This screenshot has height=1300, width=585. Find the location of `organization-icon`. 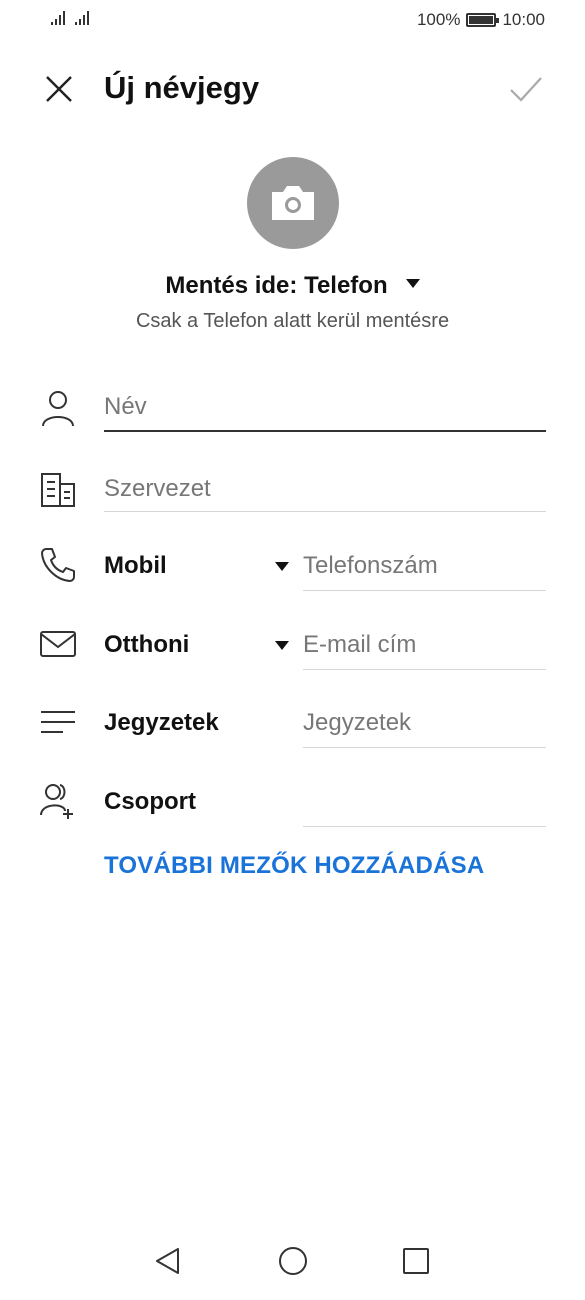

organization-icon is located at coordinates (58, 490).